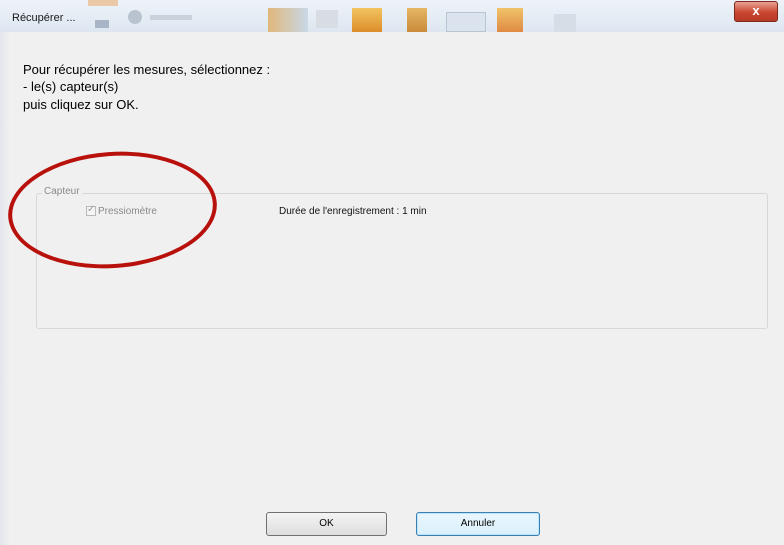  I want to click on instruction-line-2: - le(s) capteur(s), so click(71, 86).